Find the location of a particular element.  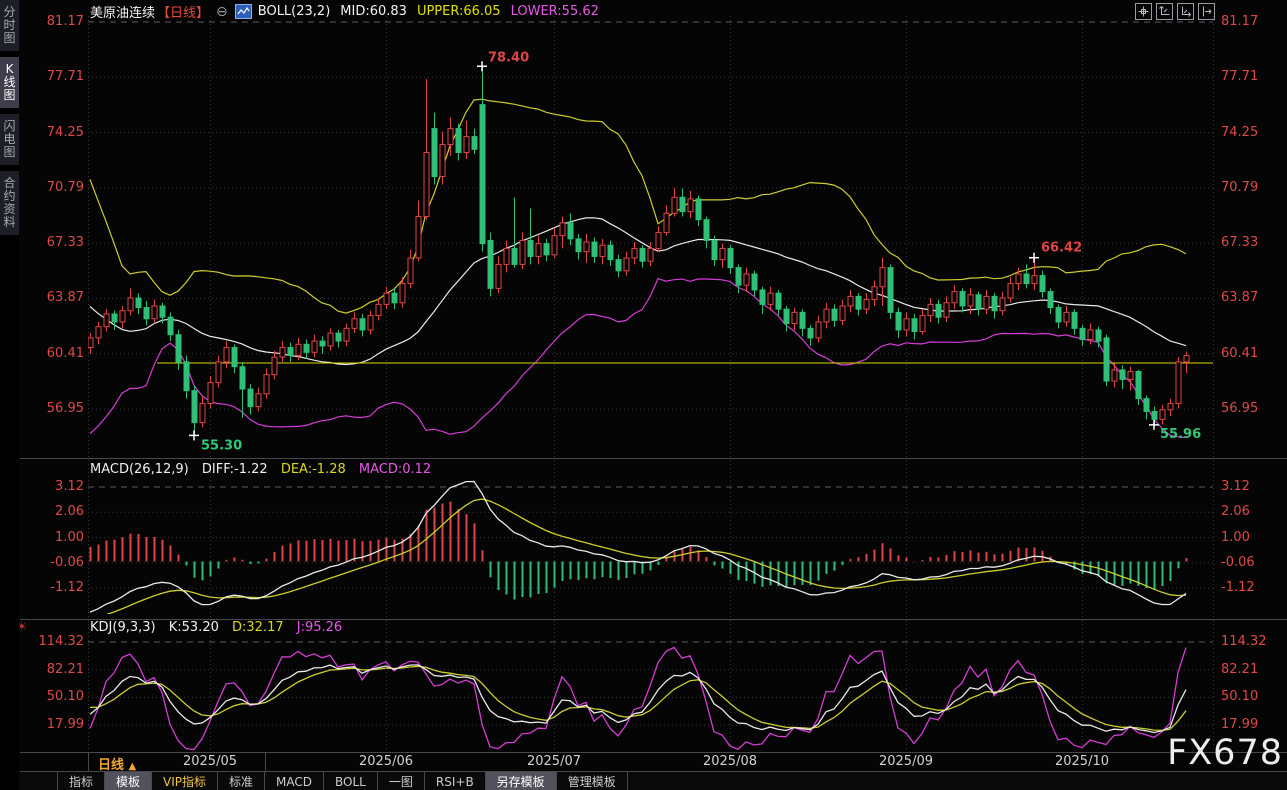

boll-upper-value: UPPER:66.05 is located at coordinates (458, 11).